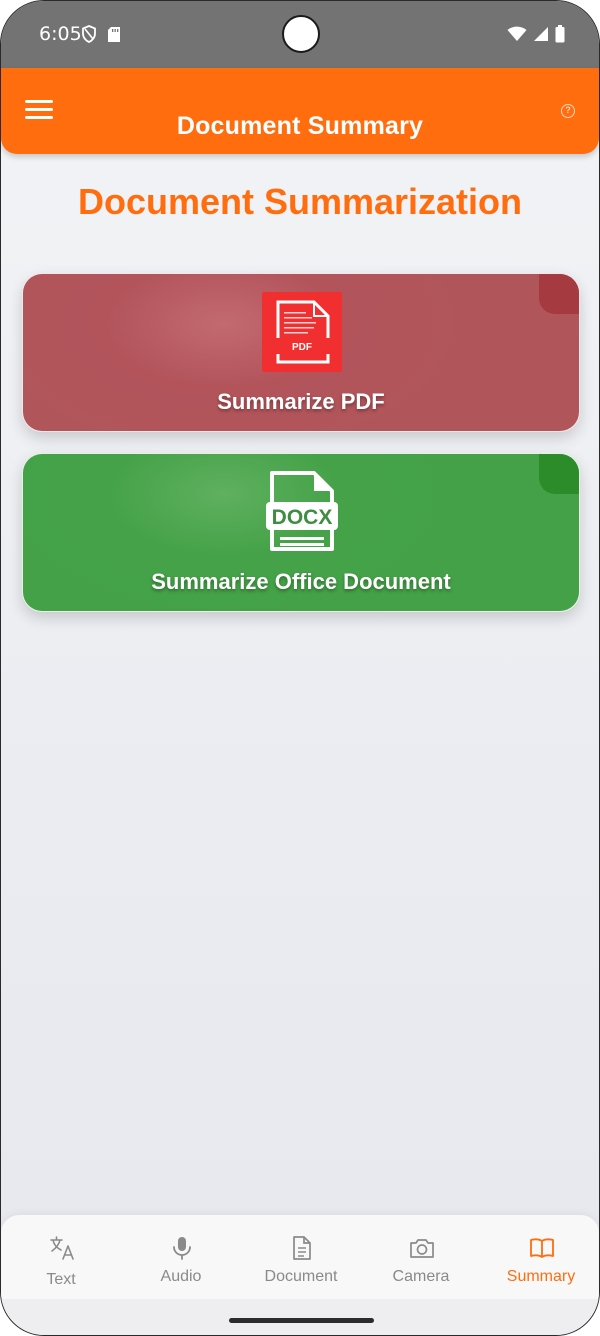 The width and height of the screenshot is (600, 1336). I want to click on open-book-icon, so click(542, 1248).